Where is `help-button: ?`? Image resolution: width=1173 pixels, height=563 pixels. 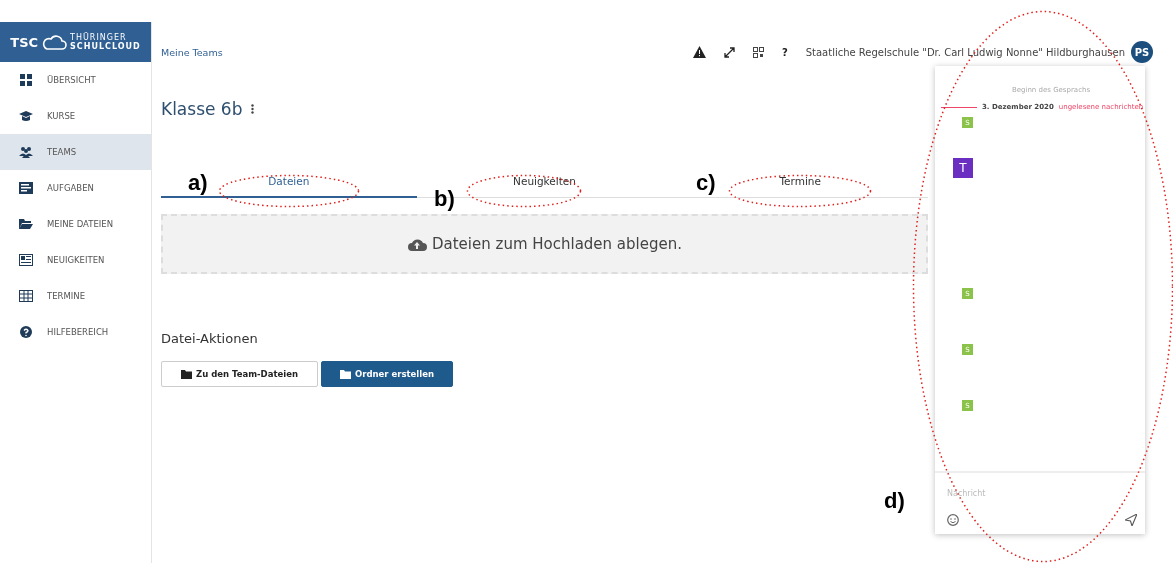 help-button: ? is located at coordinates (784, 52).